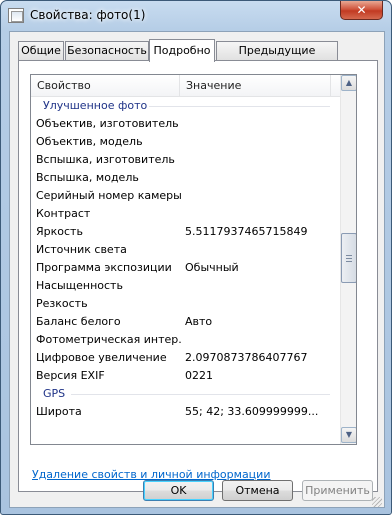 The width and height of the screenshot is (392, 515). What do you see at coordinates (185, 196) in the screenshot?
I see `property-row: Серийный номер камеры` at bounding box center [185, 196].